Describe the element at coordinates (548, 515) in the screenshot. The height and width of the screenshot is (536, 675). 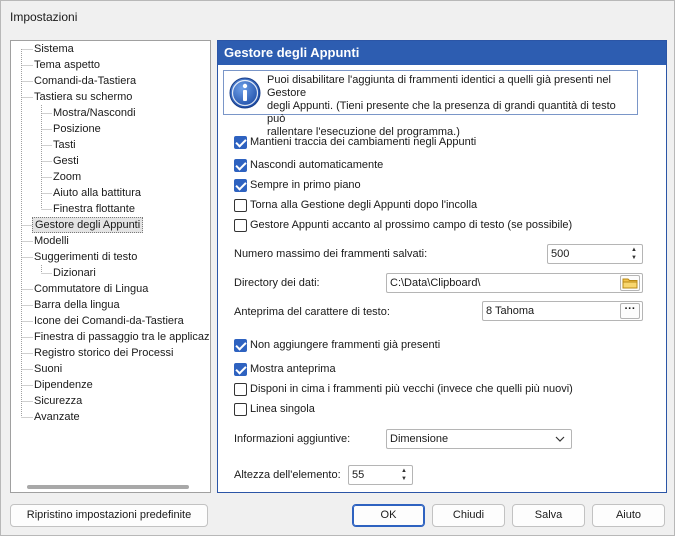
I see `save-button: Salva` at that location.